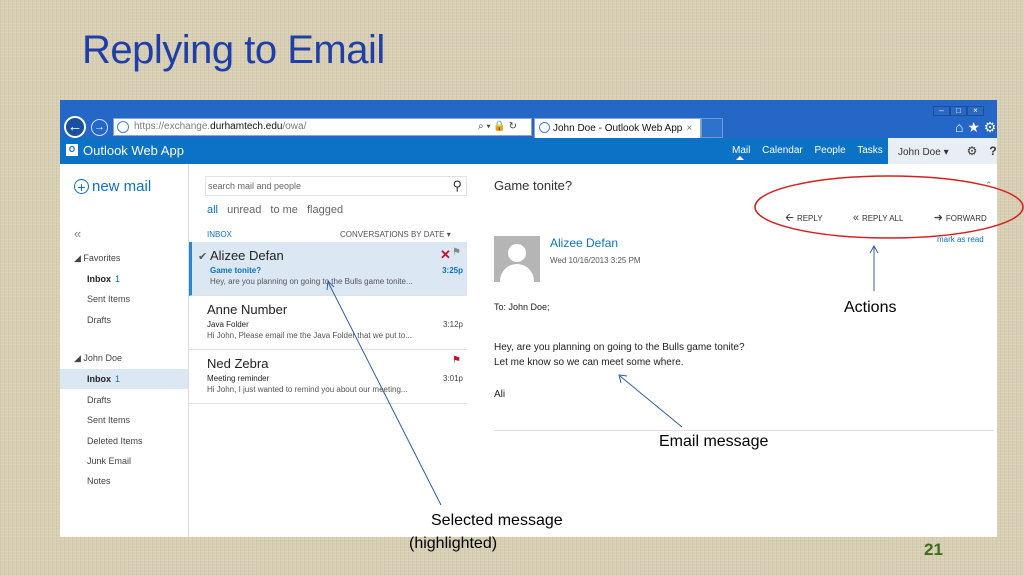 This screenshot has width=1024, height=576. What do you see at coordinates (99, 127) in the screenshot?
I see `forward-arrow-icon: →` at bounding box center [99, 127].